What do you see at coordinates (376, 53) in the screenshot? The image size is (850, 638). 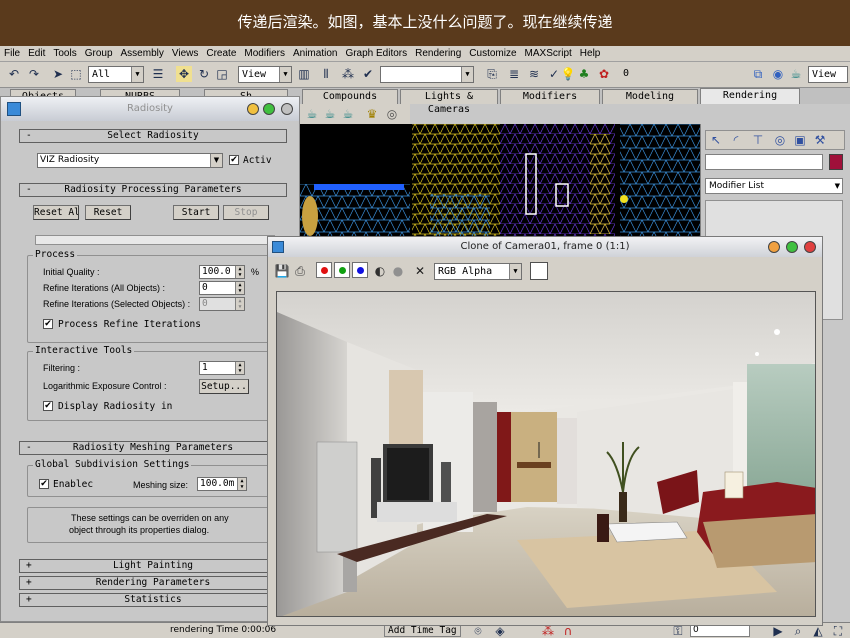 I see `menu-graph-editors: Graph Editors` at bounding box center [376, 53].